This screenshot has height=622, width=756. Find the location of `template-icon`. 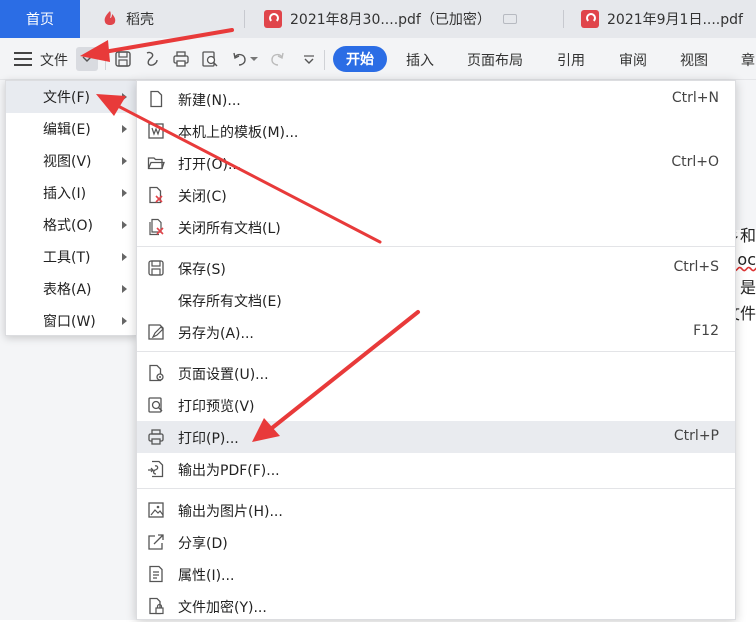

template-icon is located at coordinates (156, 131).